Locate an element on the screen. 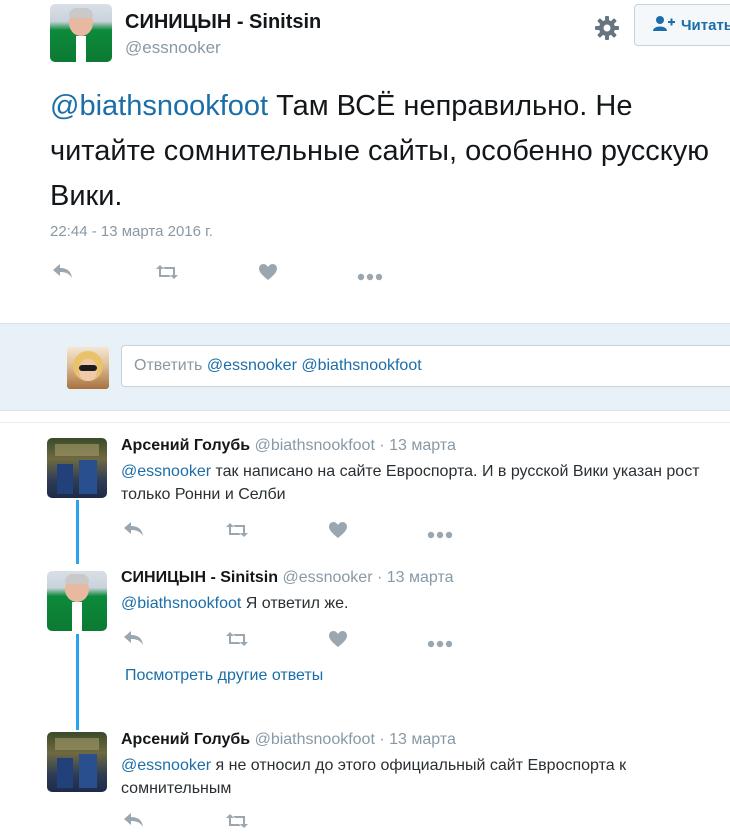 The width and height of the screenshot is (730, 834). follow-label: Читать is located at coordinates (705, 25).